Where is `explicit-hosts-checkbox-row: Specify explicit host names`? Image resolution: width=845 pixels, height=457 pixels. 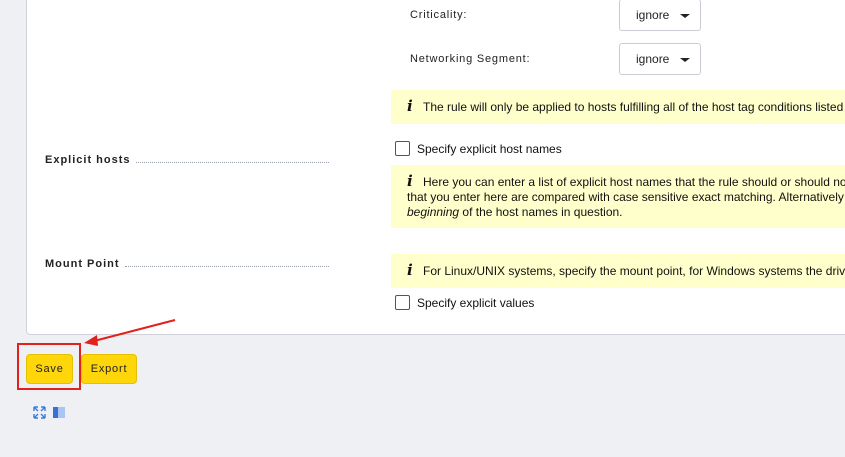 explicit-hosts-checkbox-row: Specify explicit host names is located at coordinates (478, 149).